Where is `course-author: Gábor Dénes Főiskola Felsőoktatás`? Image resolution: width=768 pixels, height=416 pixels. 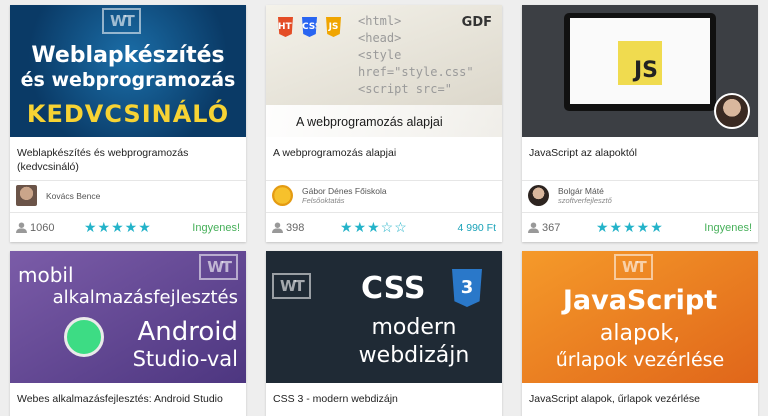 course-author: Gábor Dénes Főiskola Felsőoktatás is located at coordinates (384, 195).